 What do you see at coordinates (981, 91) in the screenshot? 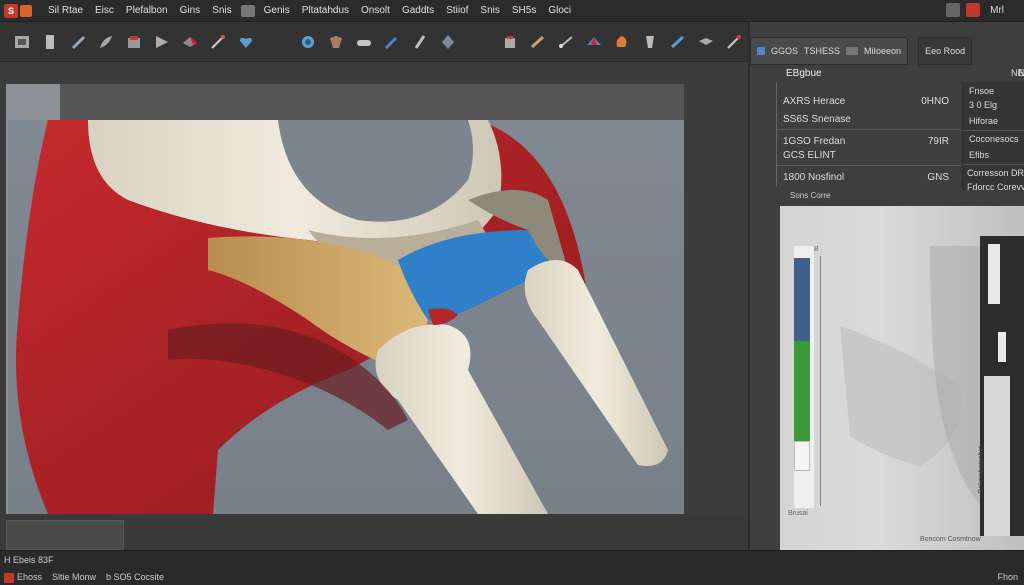
I see `side-item: Fnsoe` at bounding box center [981, 91].